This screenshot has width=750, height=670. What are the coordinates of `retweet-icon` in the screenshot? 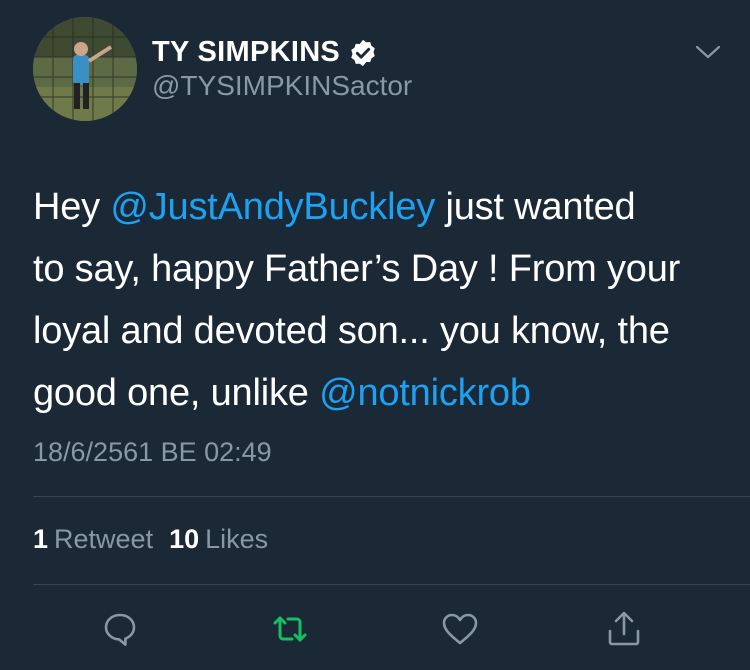 It's located at (290, 629).